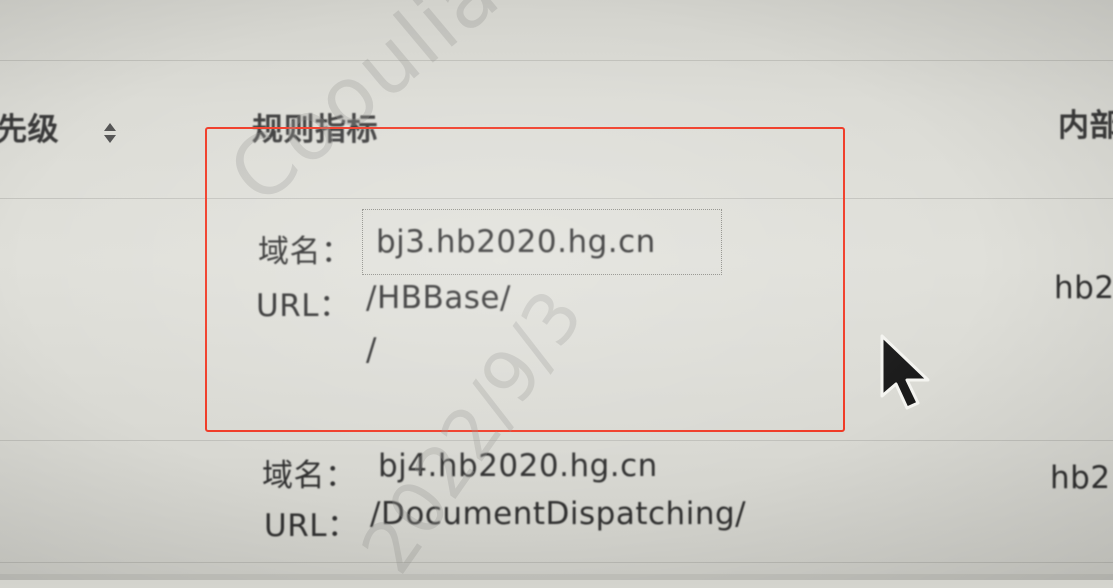 This screenshot has height=588, width=1113. What do you see at coordinates (110, 133) in the screenshot?
I see `sort-icon` at bounding box center [110, 133].